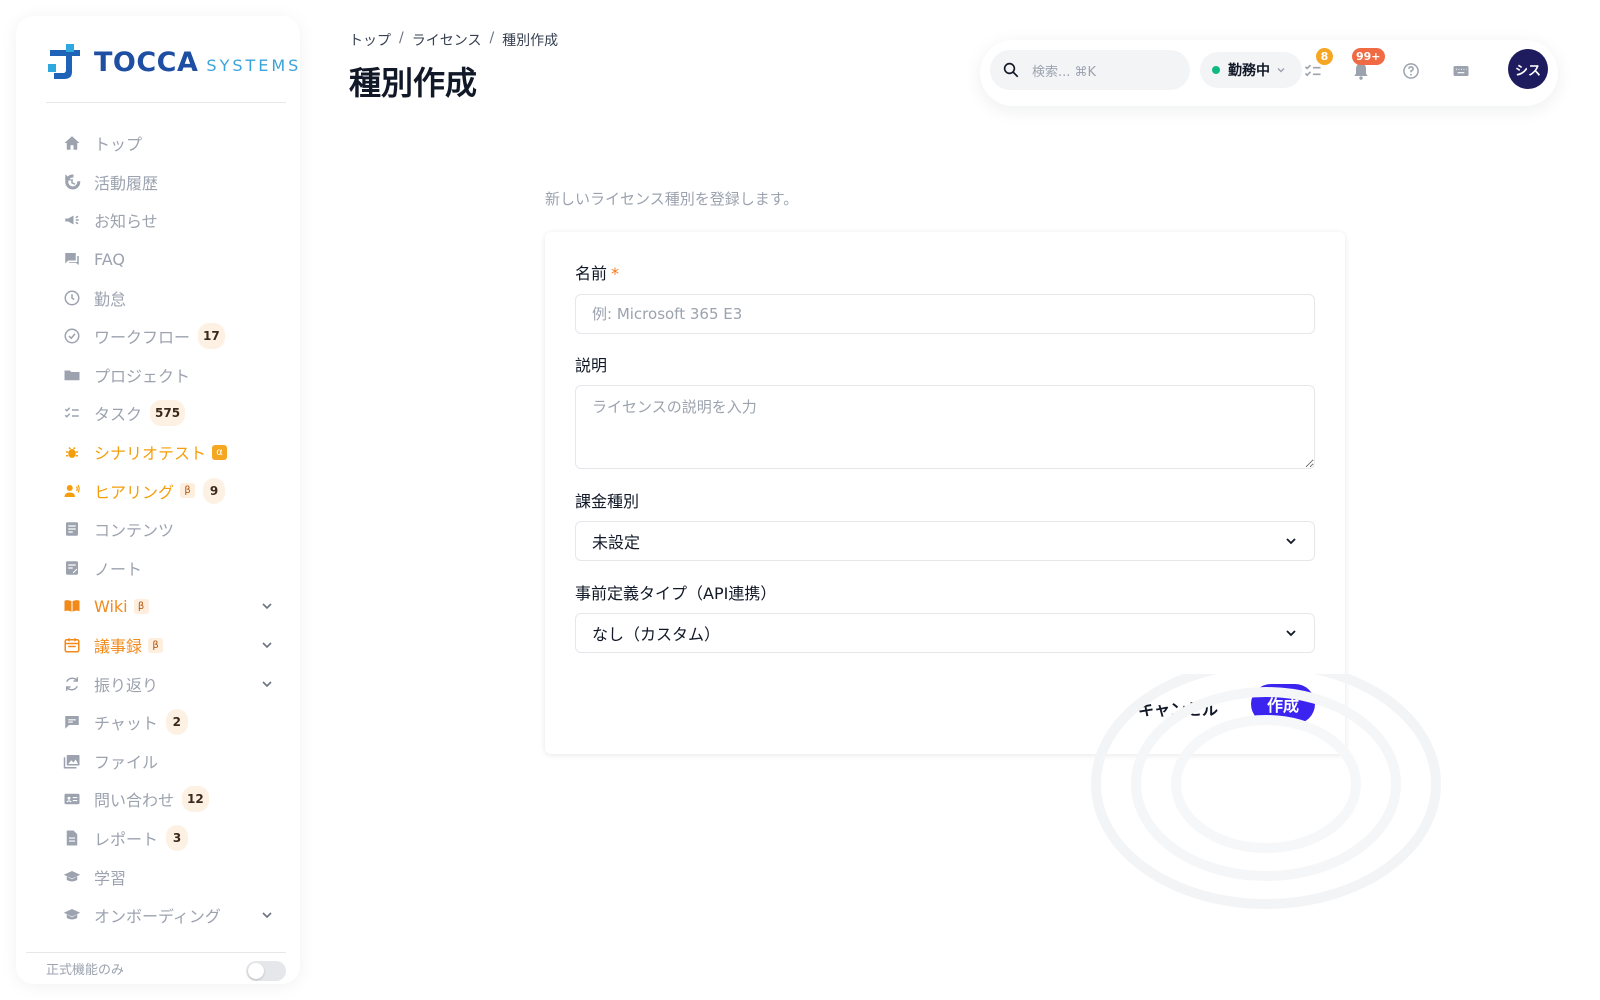  Describe the element at coordinates (158, 876) in the screenshot. I see `sidebar-item-learning: 学習` at that location.